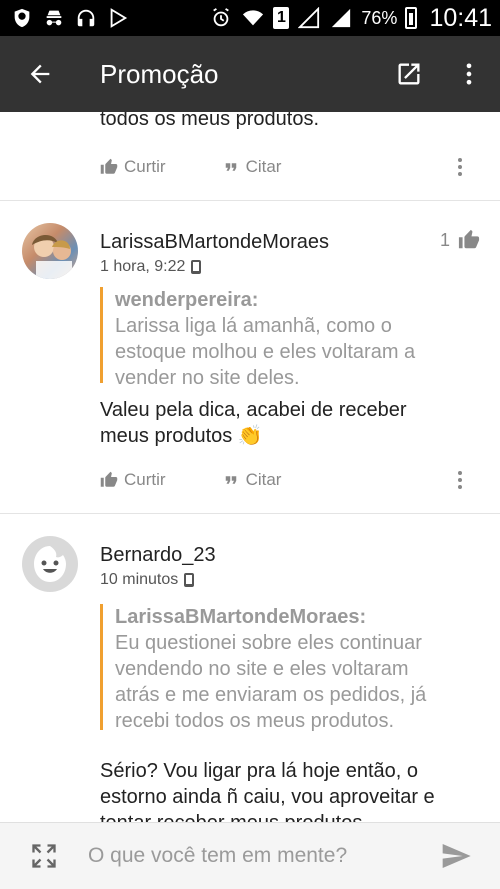  I want to click on overflow-menu-button, so click(469, 74).